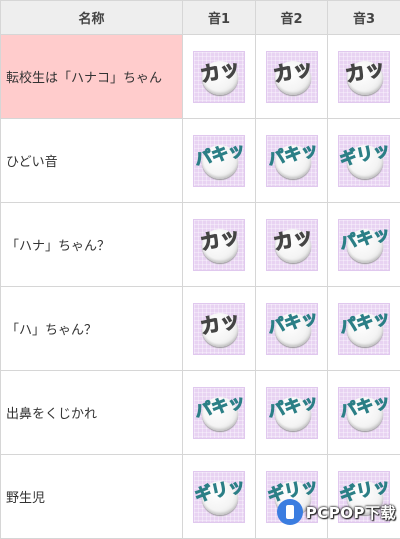 The width and height of the screenshot is (400, 539). What do you see at coordinates (92, 161) in the screenshot?
I see `row-name: ひどい音` at bounding box center [92, 161].